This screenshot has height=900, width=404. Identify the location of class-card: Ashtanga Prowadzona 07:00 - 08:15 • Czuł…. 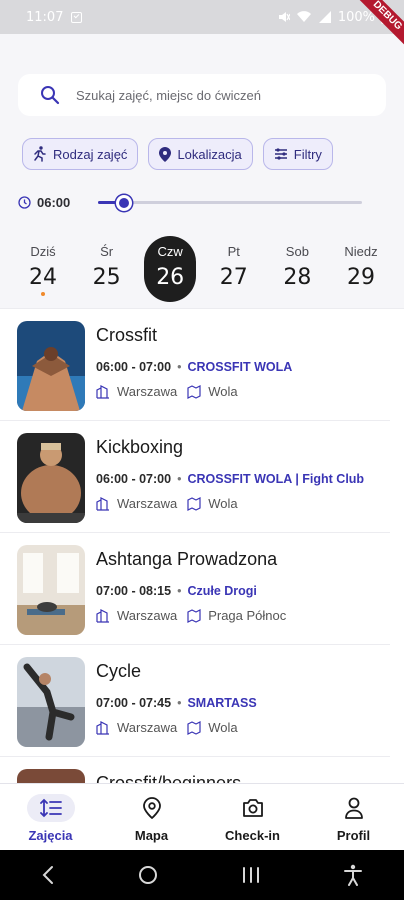
(195, 589).